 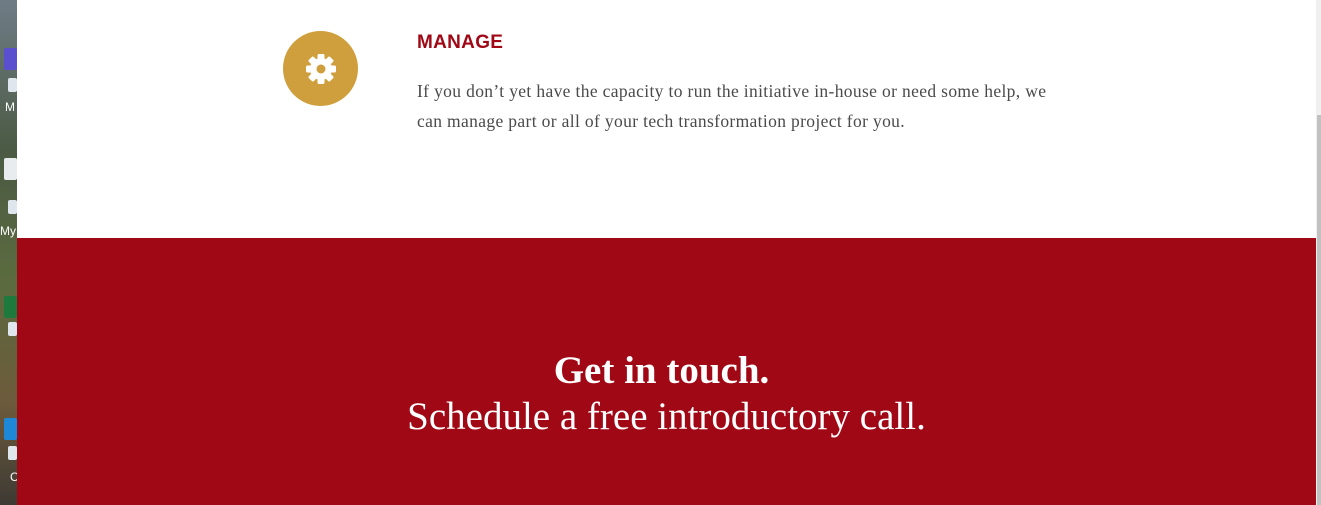 I want to click on desktop-folder-icon, so click(x=10, y=169).